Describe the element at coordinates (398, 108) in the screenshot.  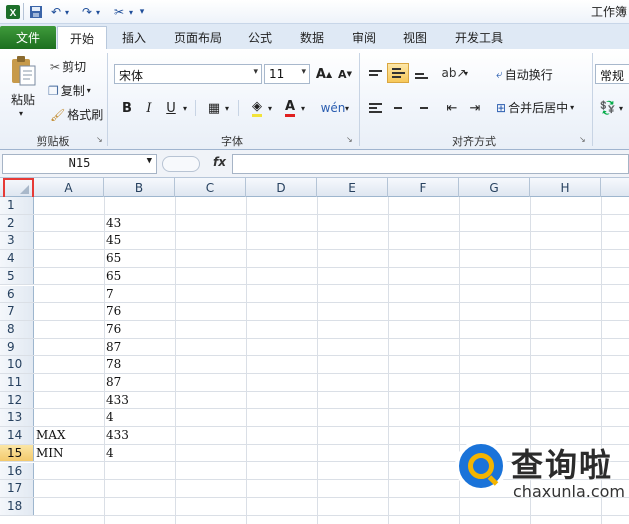
I see `align-center-icon` at that location.